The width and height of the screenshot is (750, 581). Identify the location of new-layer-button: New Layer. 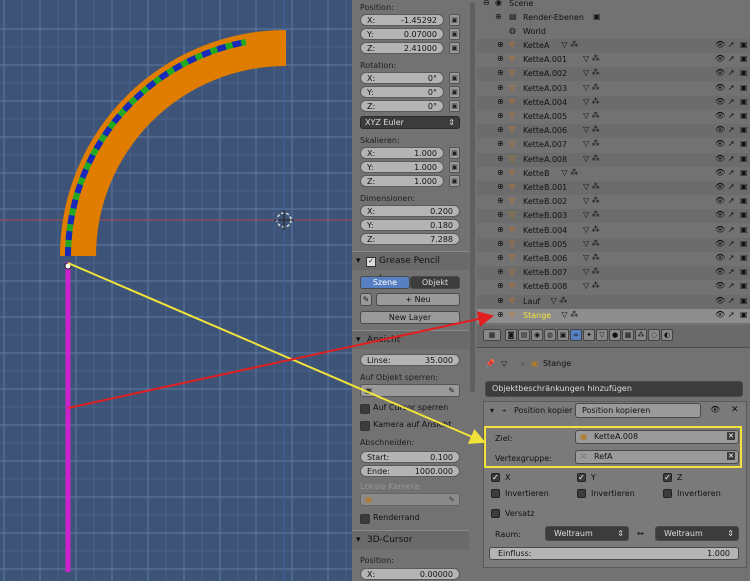
(410, 317).